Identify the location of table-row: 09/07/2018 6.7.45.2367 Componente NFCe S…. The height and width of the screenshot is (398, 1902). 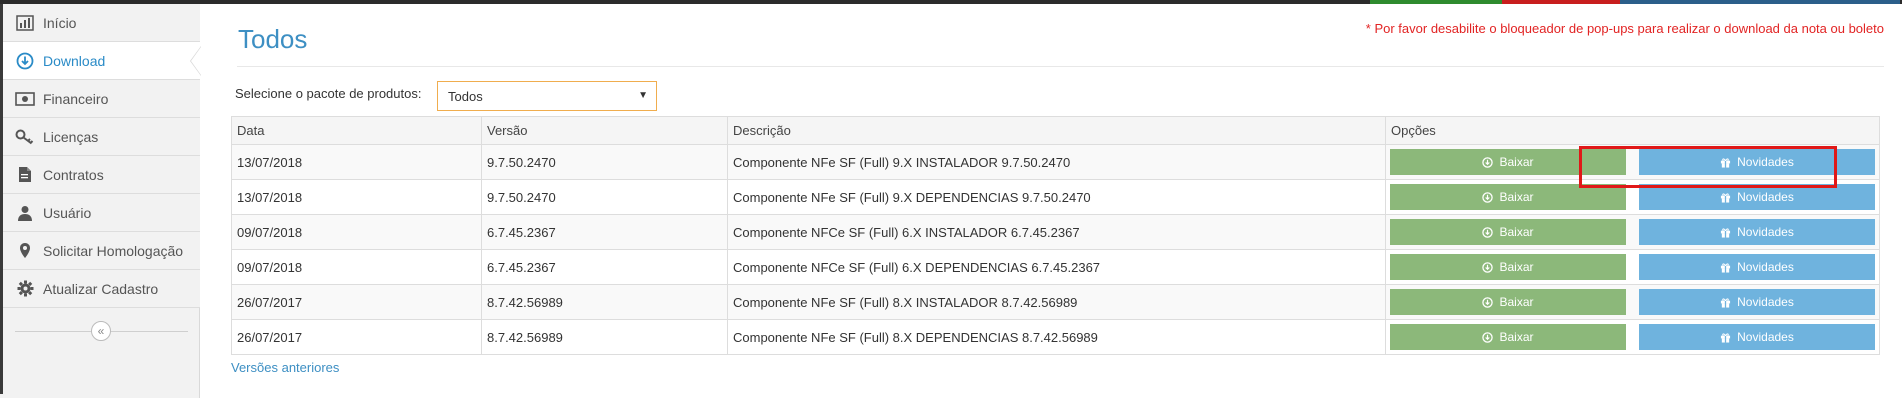
(1055, 232).